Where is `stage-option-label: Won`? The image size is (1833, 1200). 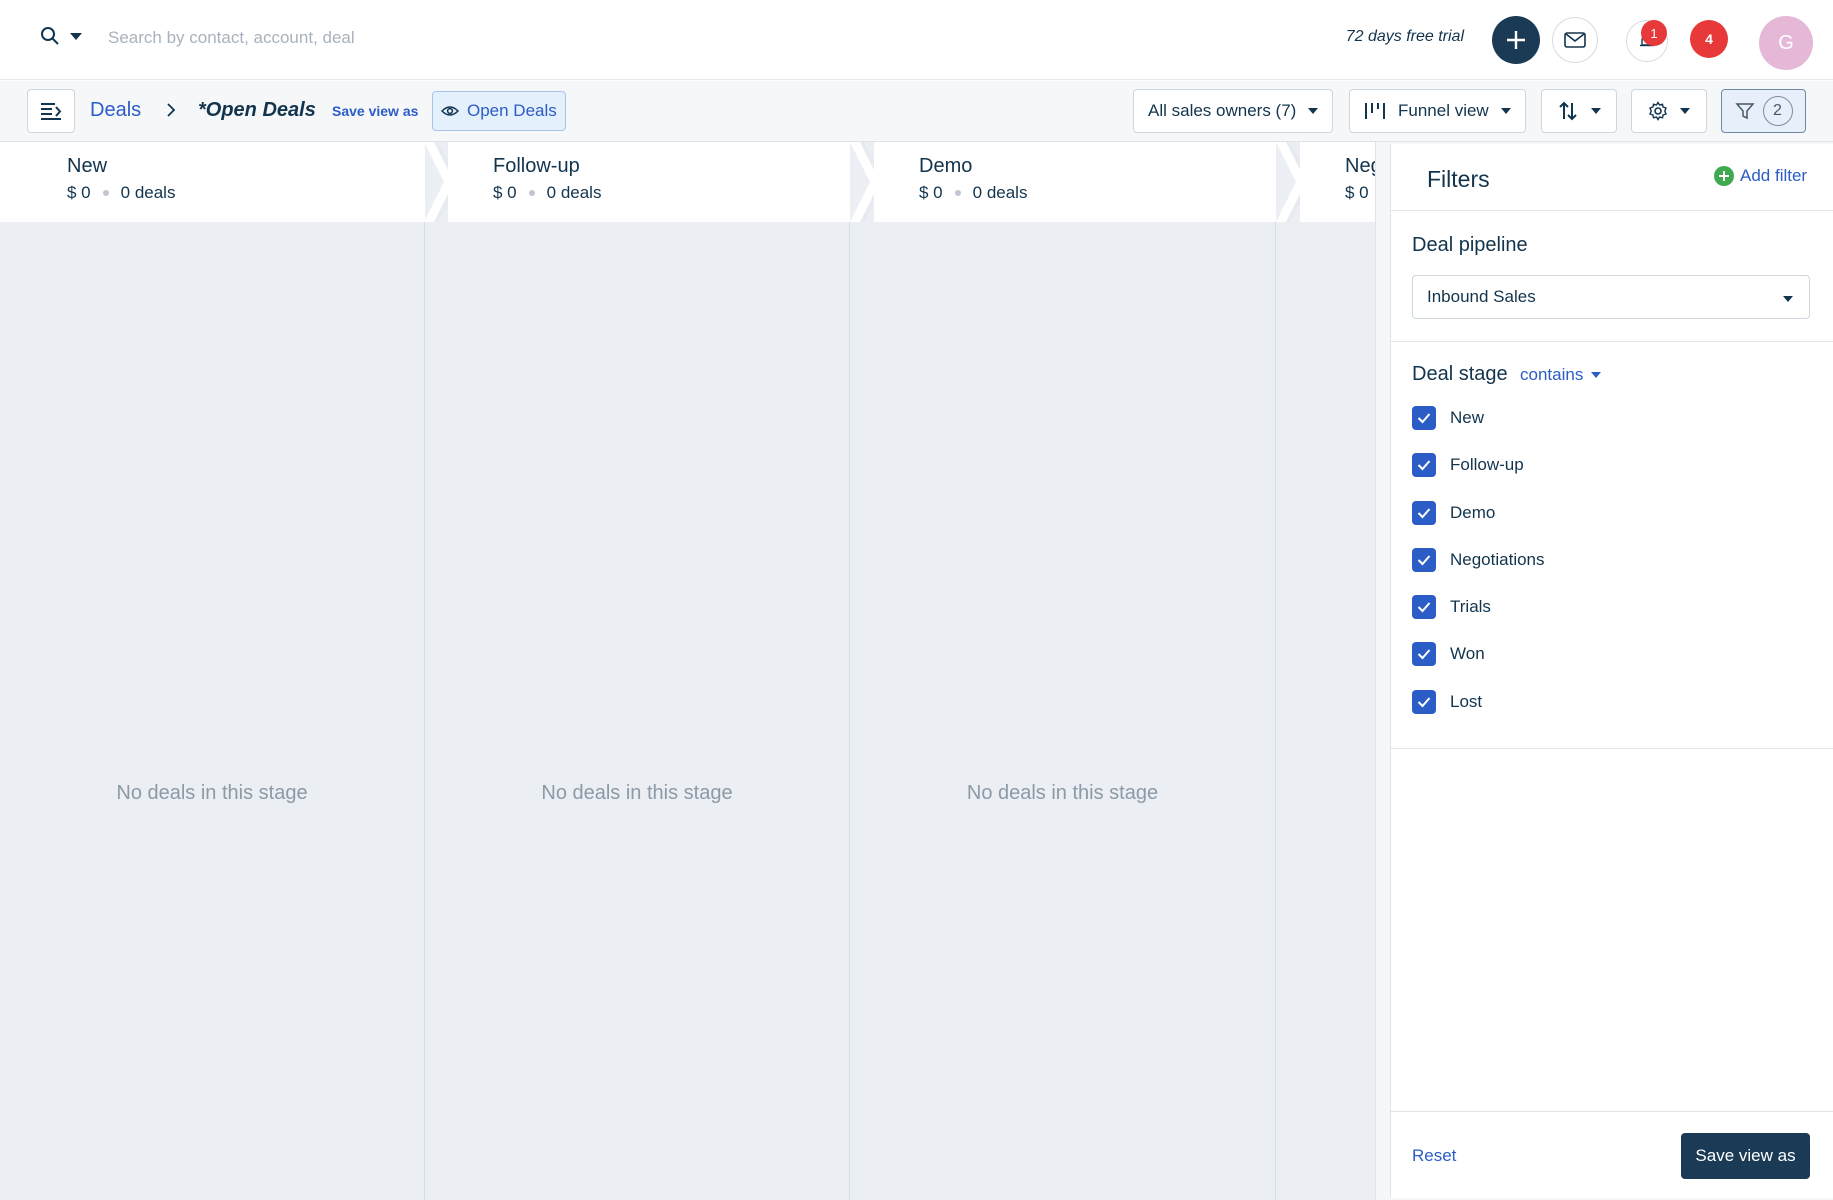
stage-option-label: Won is located at coordinates (1467, 653).